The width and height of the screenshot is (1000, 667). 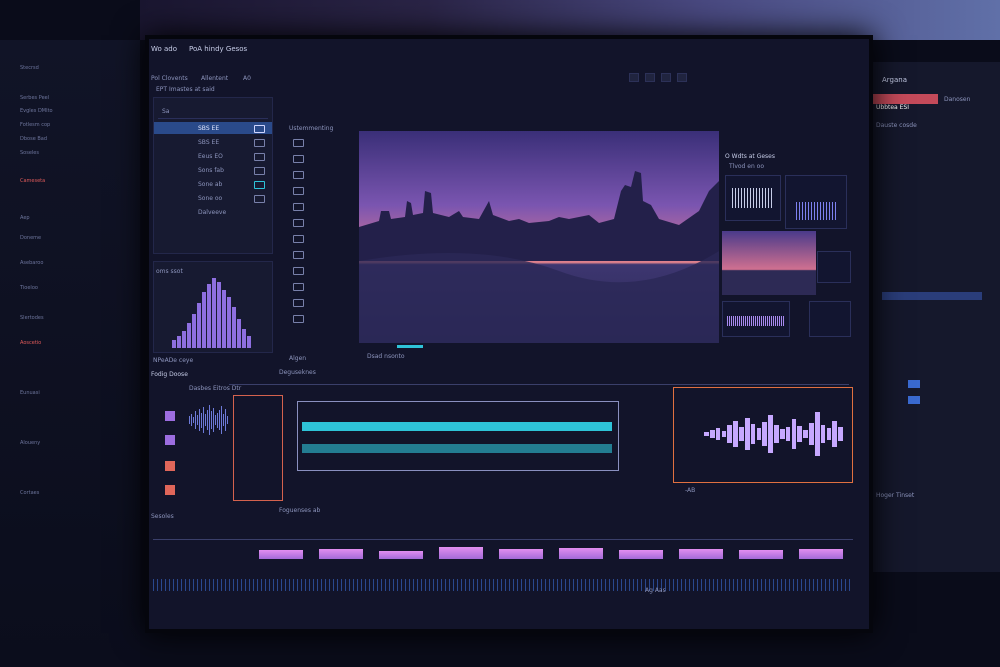 I want to click on audio-track, so click(x=457, y=448).